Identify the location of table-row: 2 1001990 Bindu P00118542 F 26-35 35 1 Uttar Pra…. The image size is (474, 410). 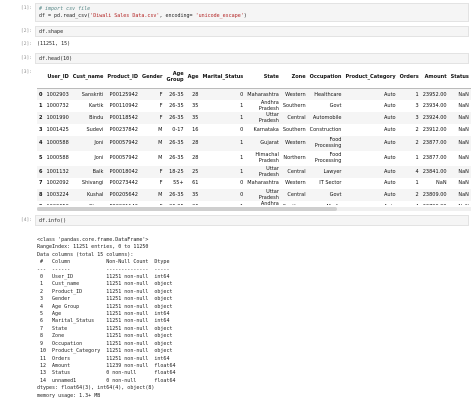
(254, 118).